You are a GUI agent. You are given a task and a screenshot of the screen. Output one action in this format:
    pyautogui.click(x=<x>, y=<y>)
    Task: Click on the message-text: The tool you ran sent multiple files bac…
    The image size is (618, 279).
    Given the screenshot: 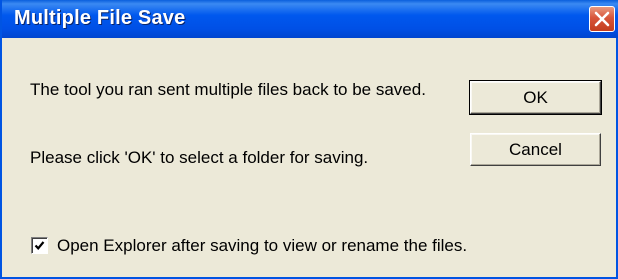 What is the action you would take?
    pyautogui.click(x=228, y=89)
    